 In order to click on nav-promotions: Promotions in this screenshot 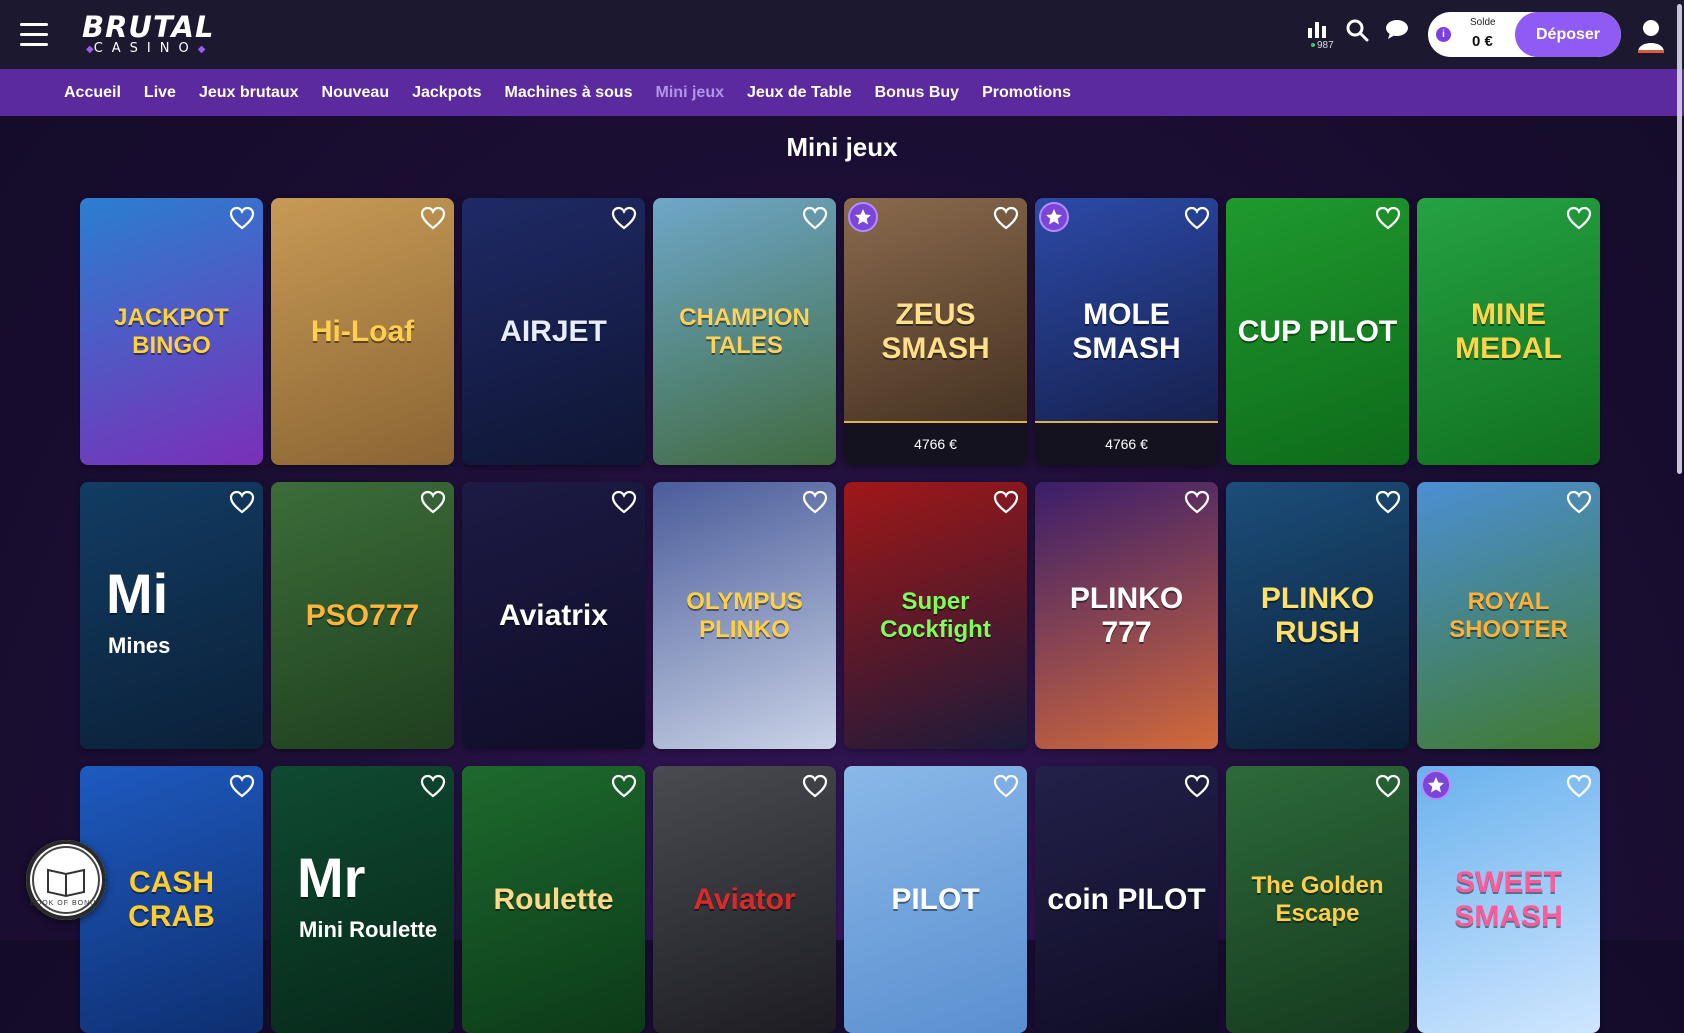, I will do `click(1026, 93)`.